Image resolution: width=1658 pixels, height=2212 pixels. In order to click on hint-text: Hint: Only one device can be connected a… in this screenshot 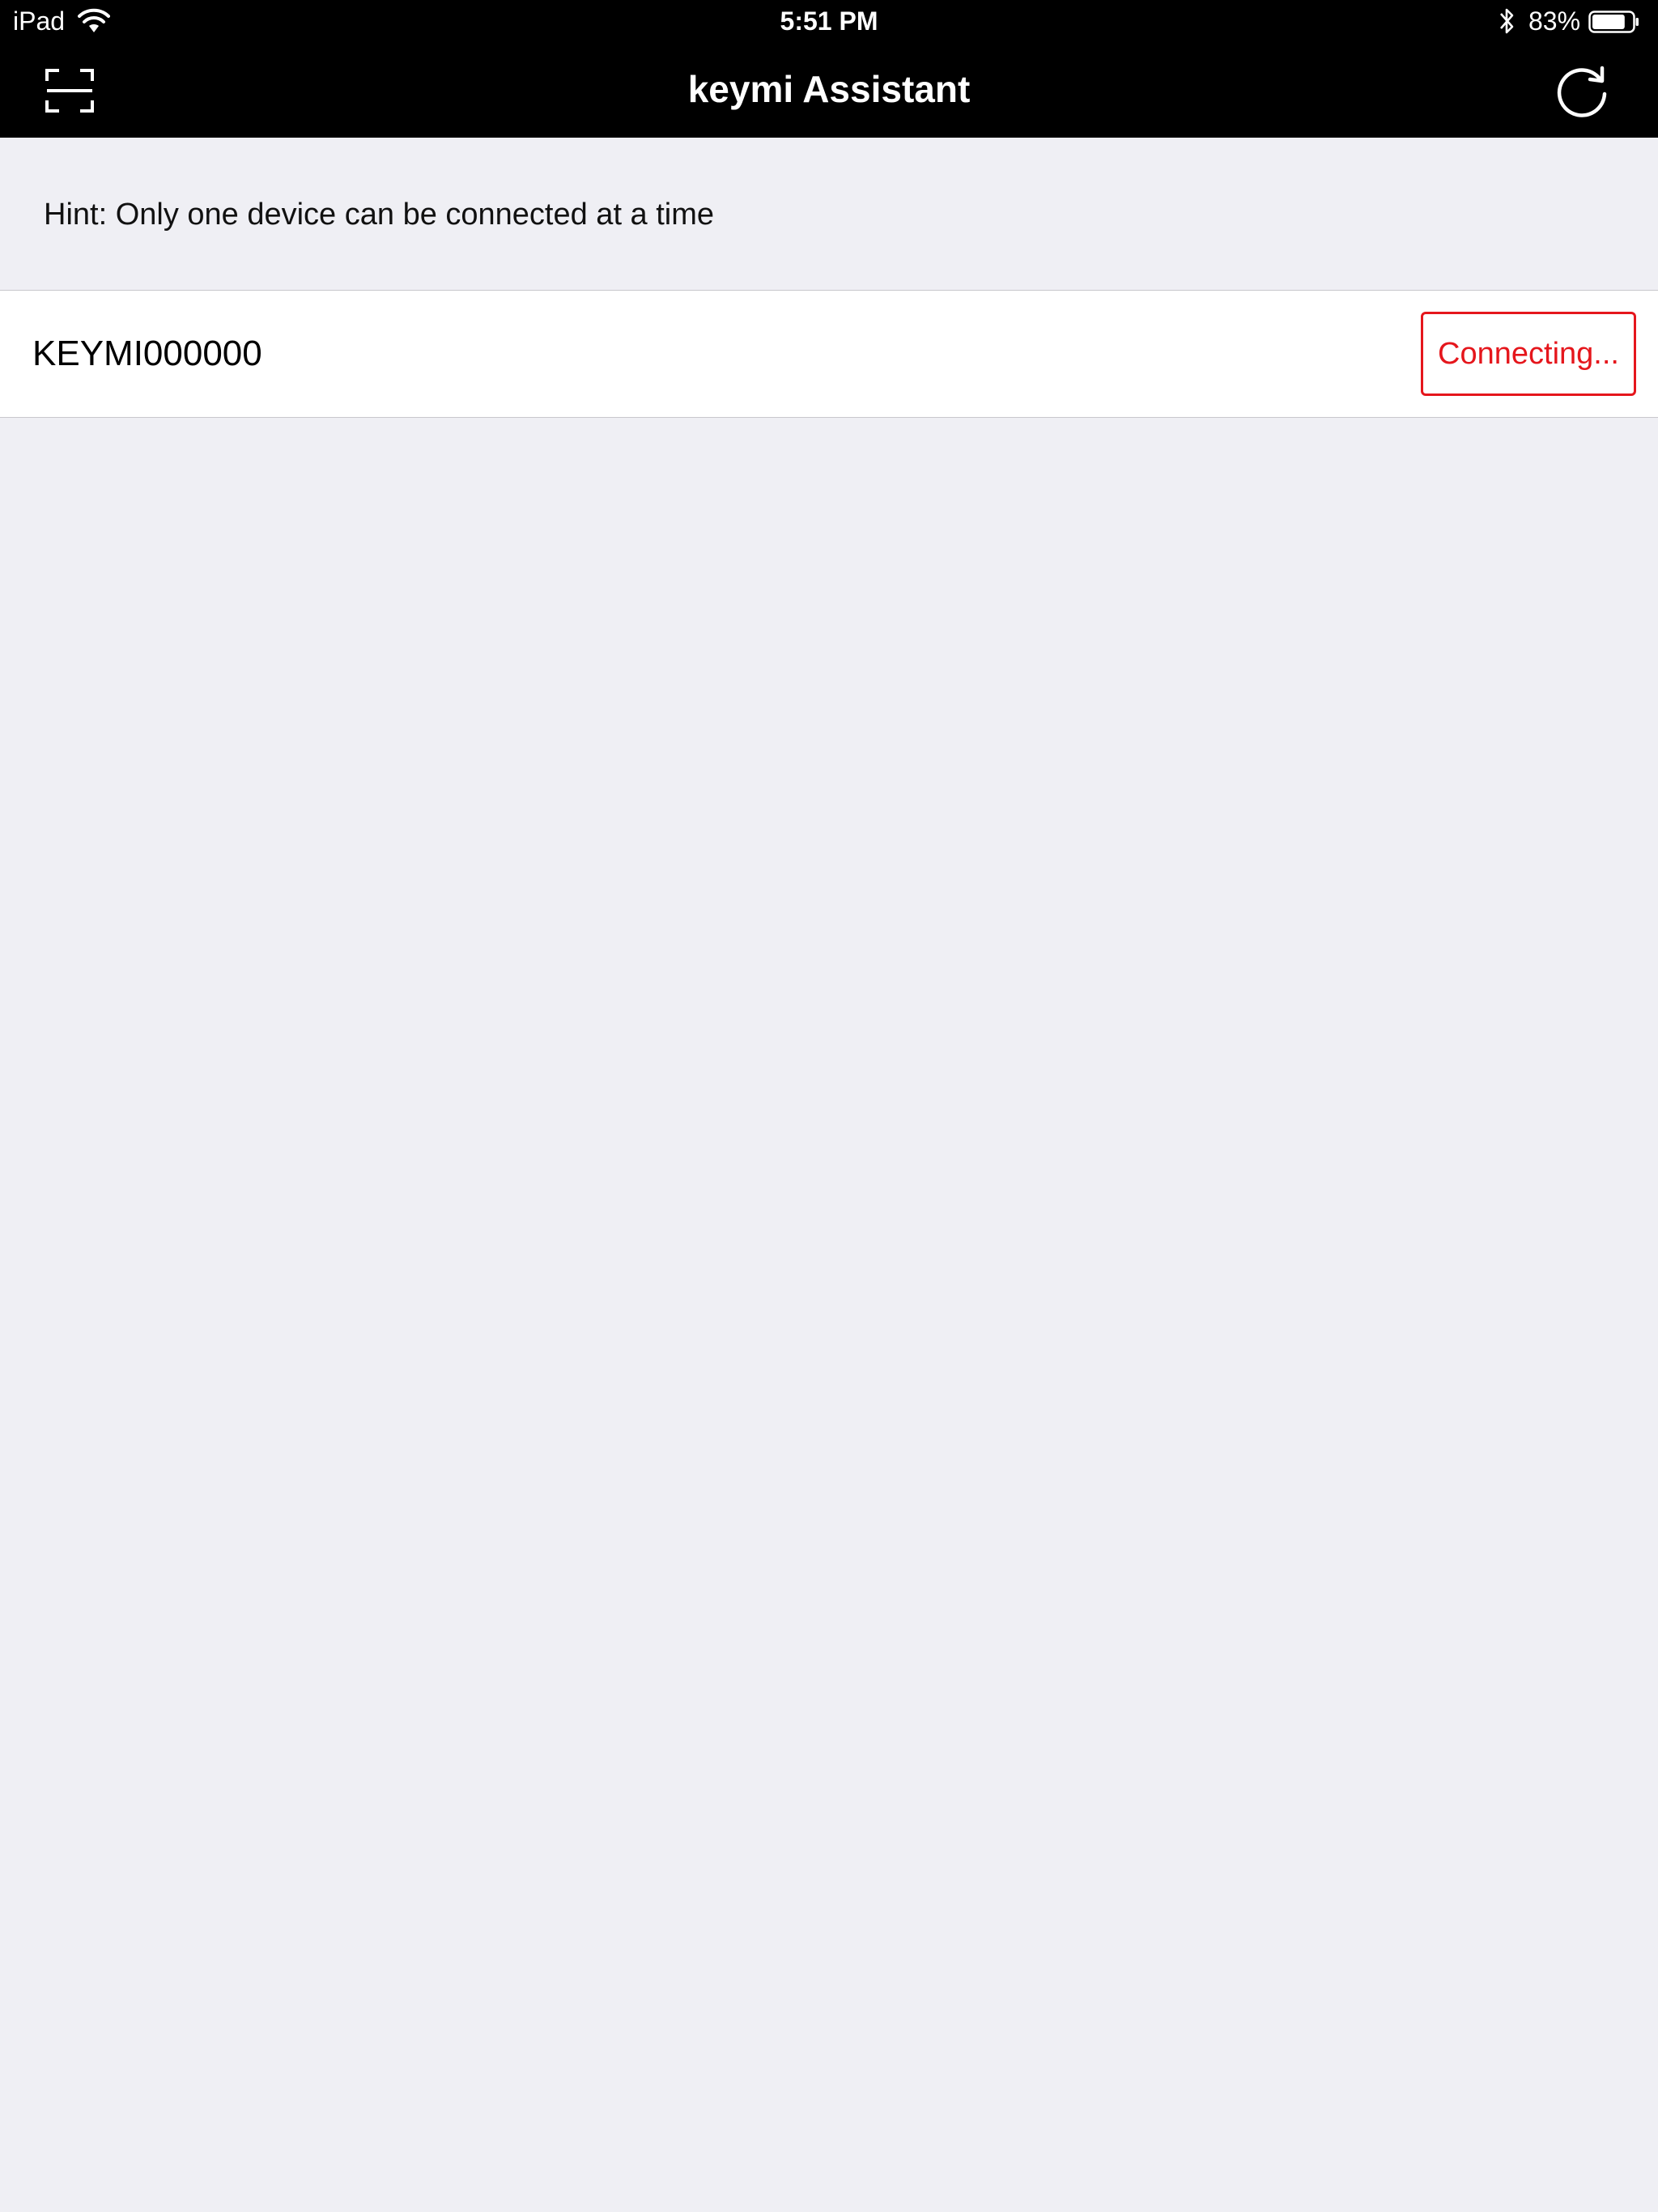, I will do `click(379, 215)`.